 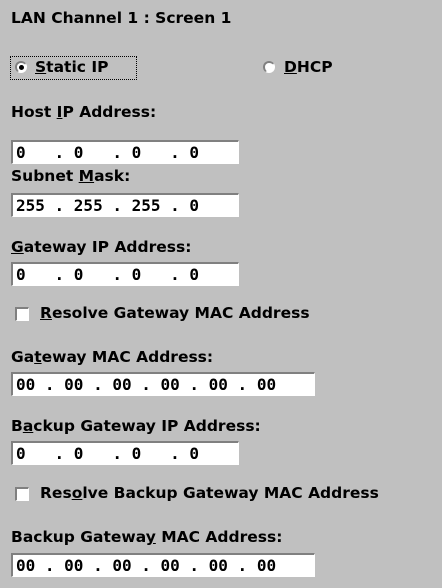 I want to click on resolve-backup-gateway-mac-checkbox, so click(x=22, y=494).